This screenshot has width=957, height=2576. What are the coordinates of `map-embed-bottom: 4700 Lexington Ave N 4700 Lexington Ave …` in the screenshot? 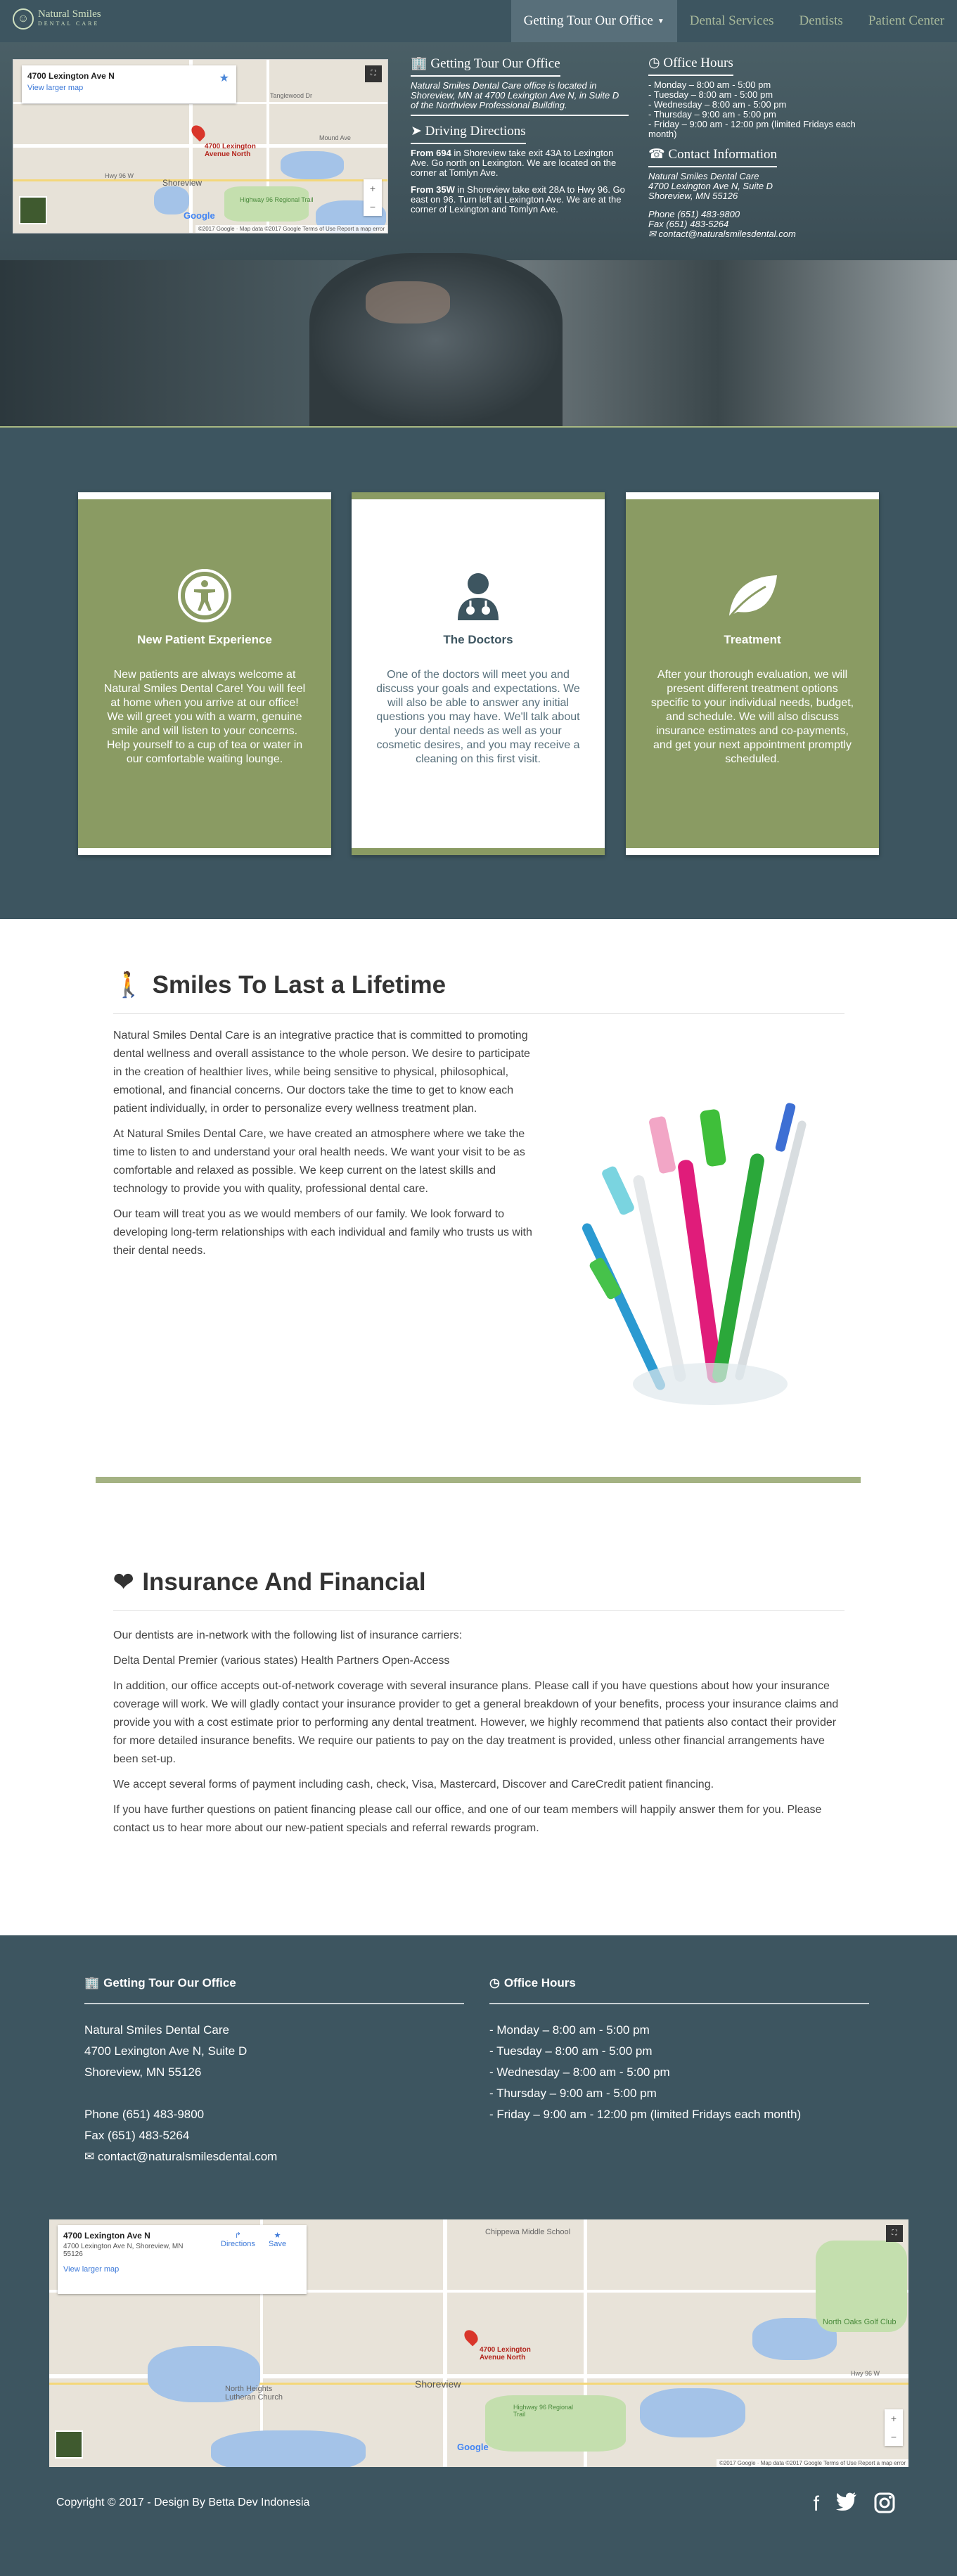 It's located at (478, 2343).